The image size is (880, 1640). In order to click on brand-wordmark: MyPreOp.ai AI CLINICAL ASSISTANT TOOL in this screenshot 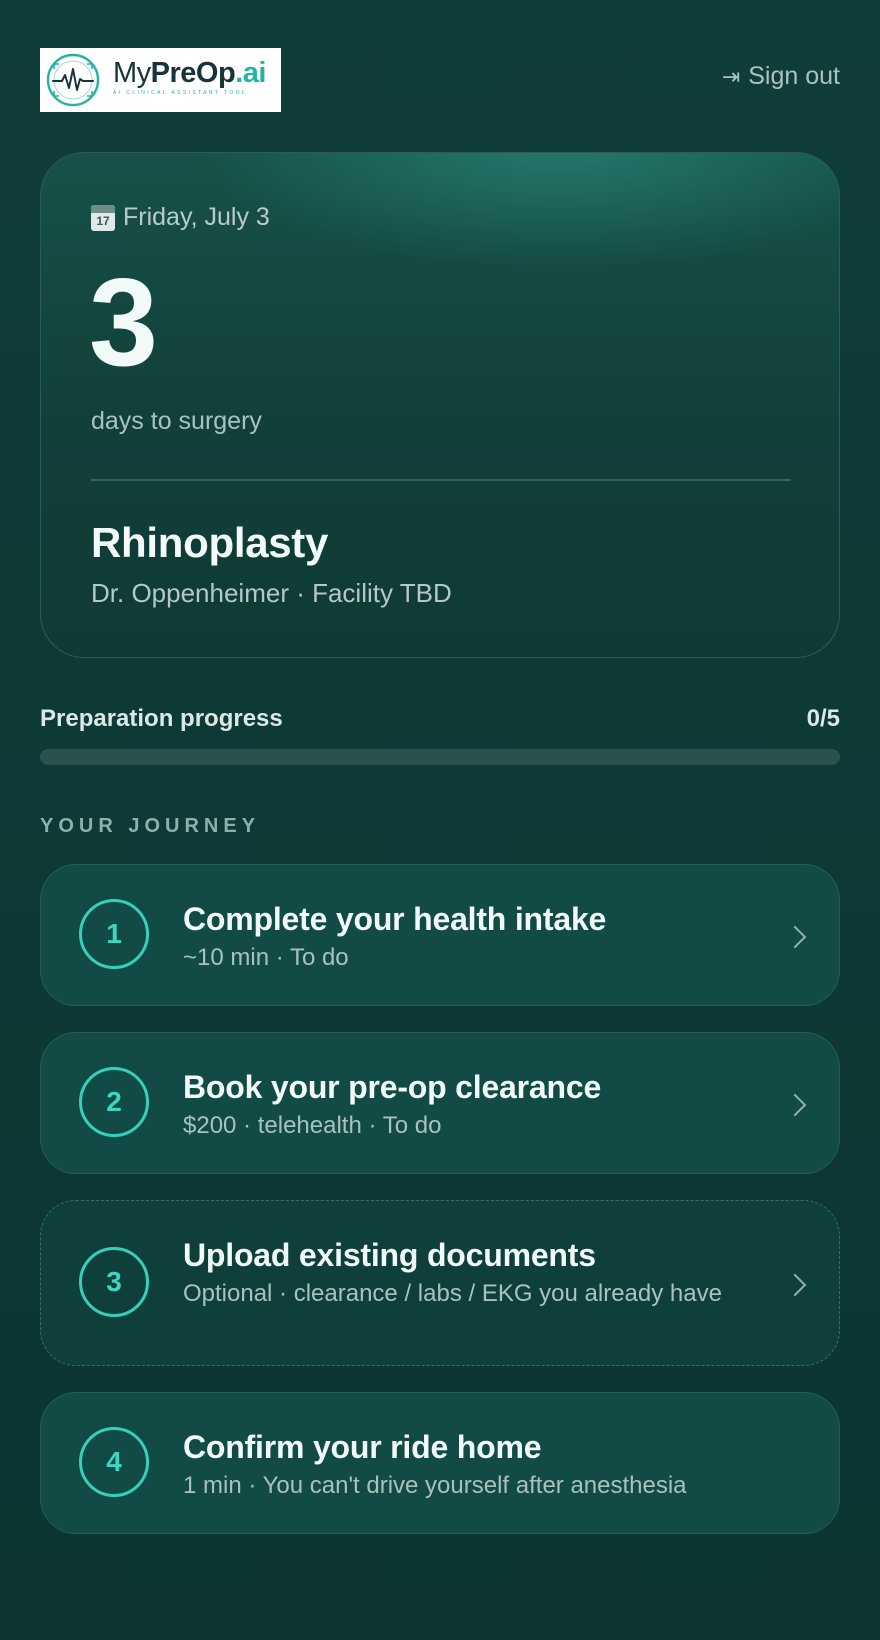, I will do `click(189, 77)`.